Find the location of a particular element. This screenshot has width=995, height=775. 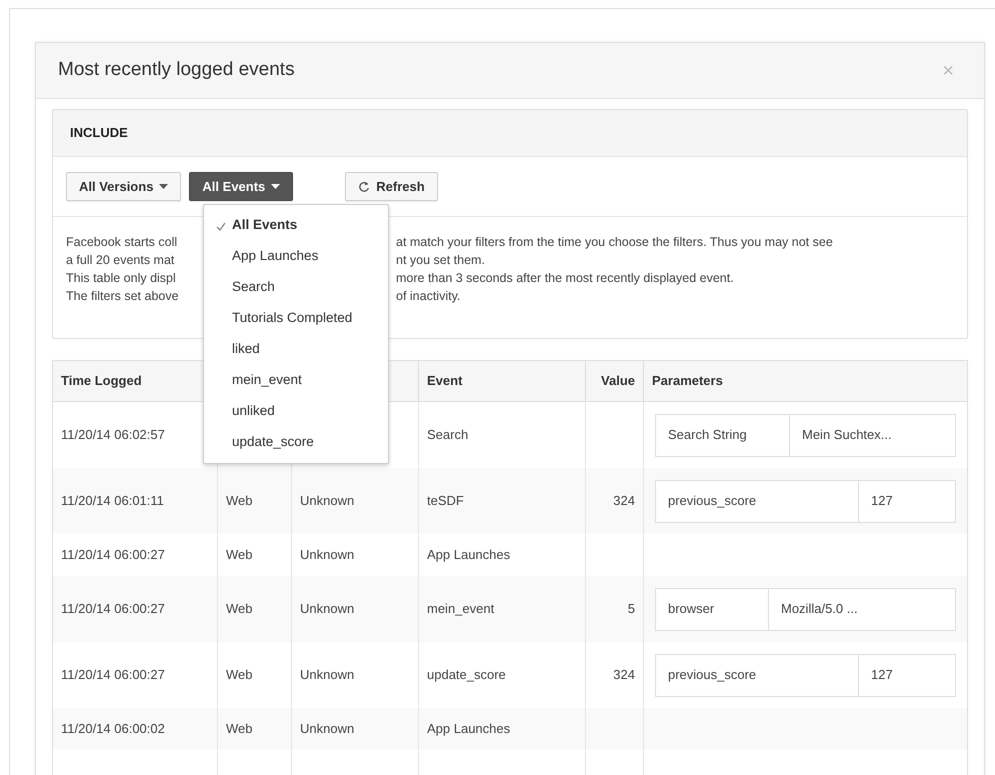

info-text: at match your filters from the time you choose the filters. Thus you may not see is located at coordinates (614, 242).